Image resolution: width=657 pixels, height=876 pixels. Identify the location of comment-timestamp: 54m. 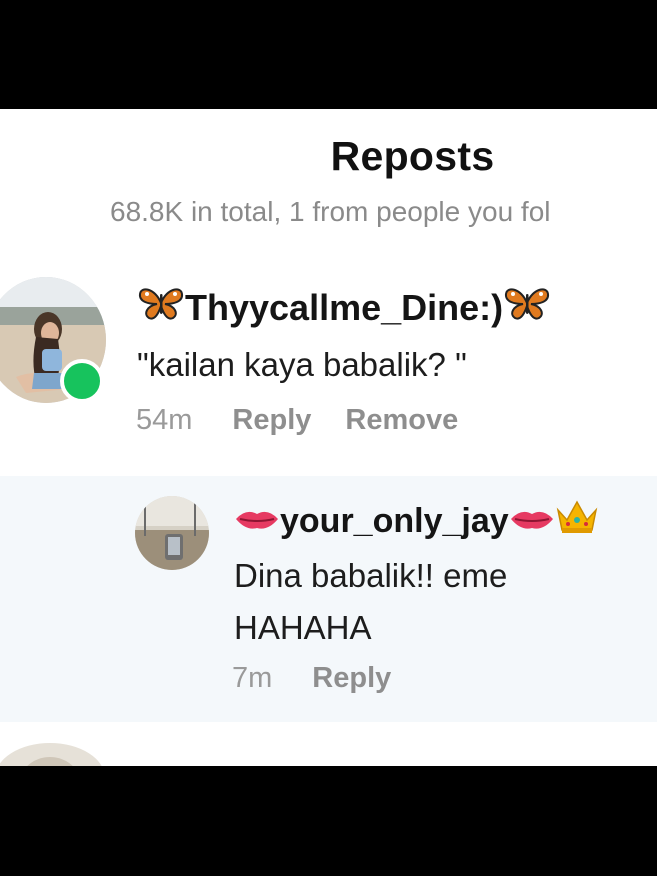
(164, 420).